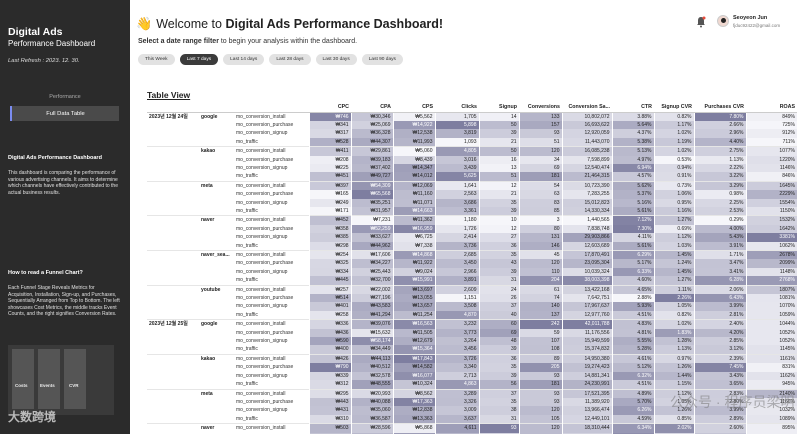 The image size is (800, 434). Describe the element at coordinates (64, 113) in the screenshot. I see `full-data-table-button: Full Data Table` at that location.